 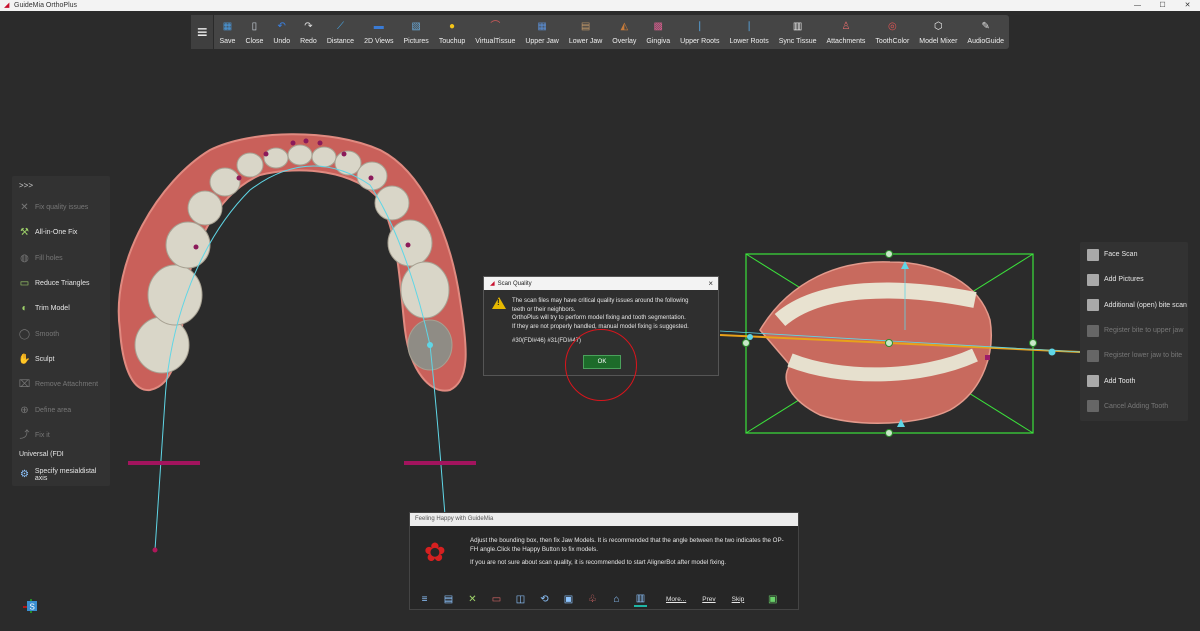 I want to click on fix-it-icon: ⤴, so click(x=24, y=435).